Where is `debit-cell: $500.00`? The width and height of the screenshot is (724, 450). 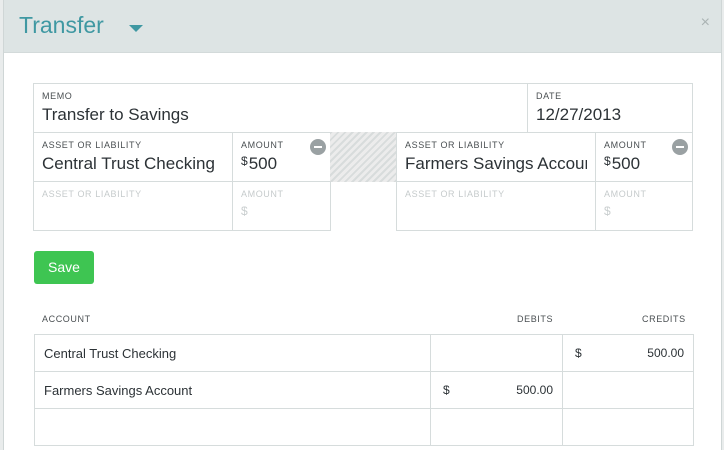 debit-cell: $500.00 is located at coordinates (497, 390).